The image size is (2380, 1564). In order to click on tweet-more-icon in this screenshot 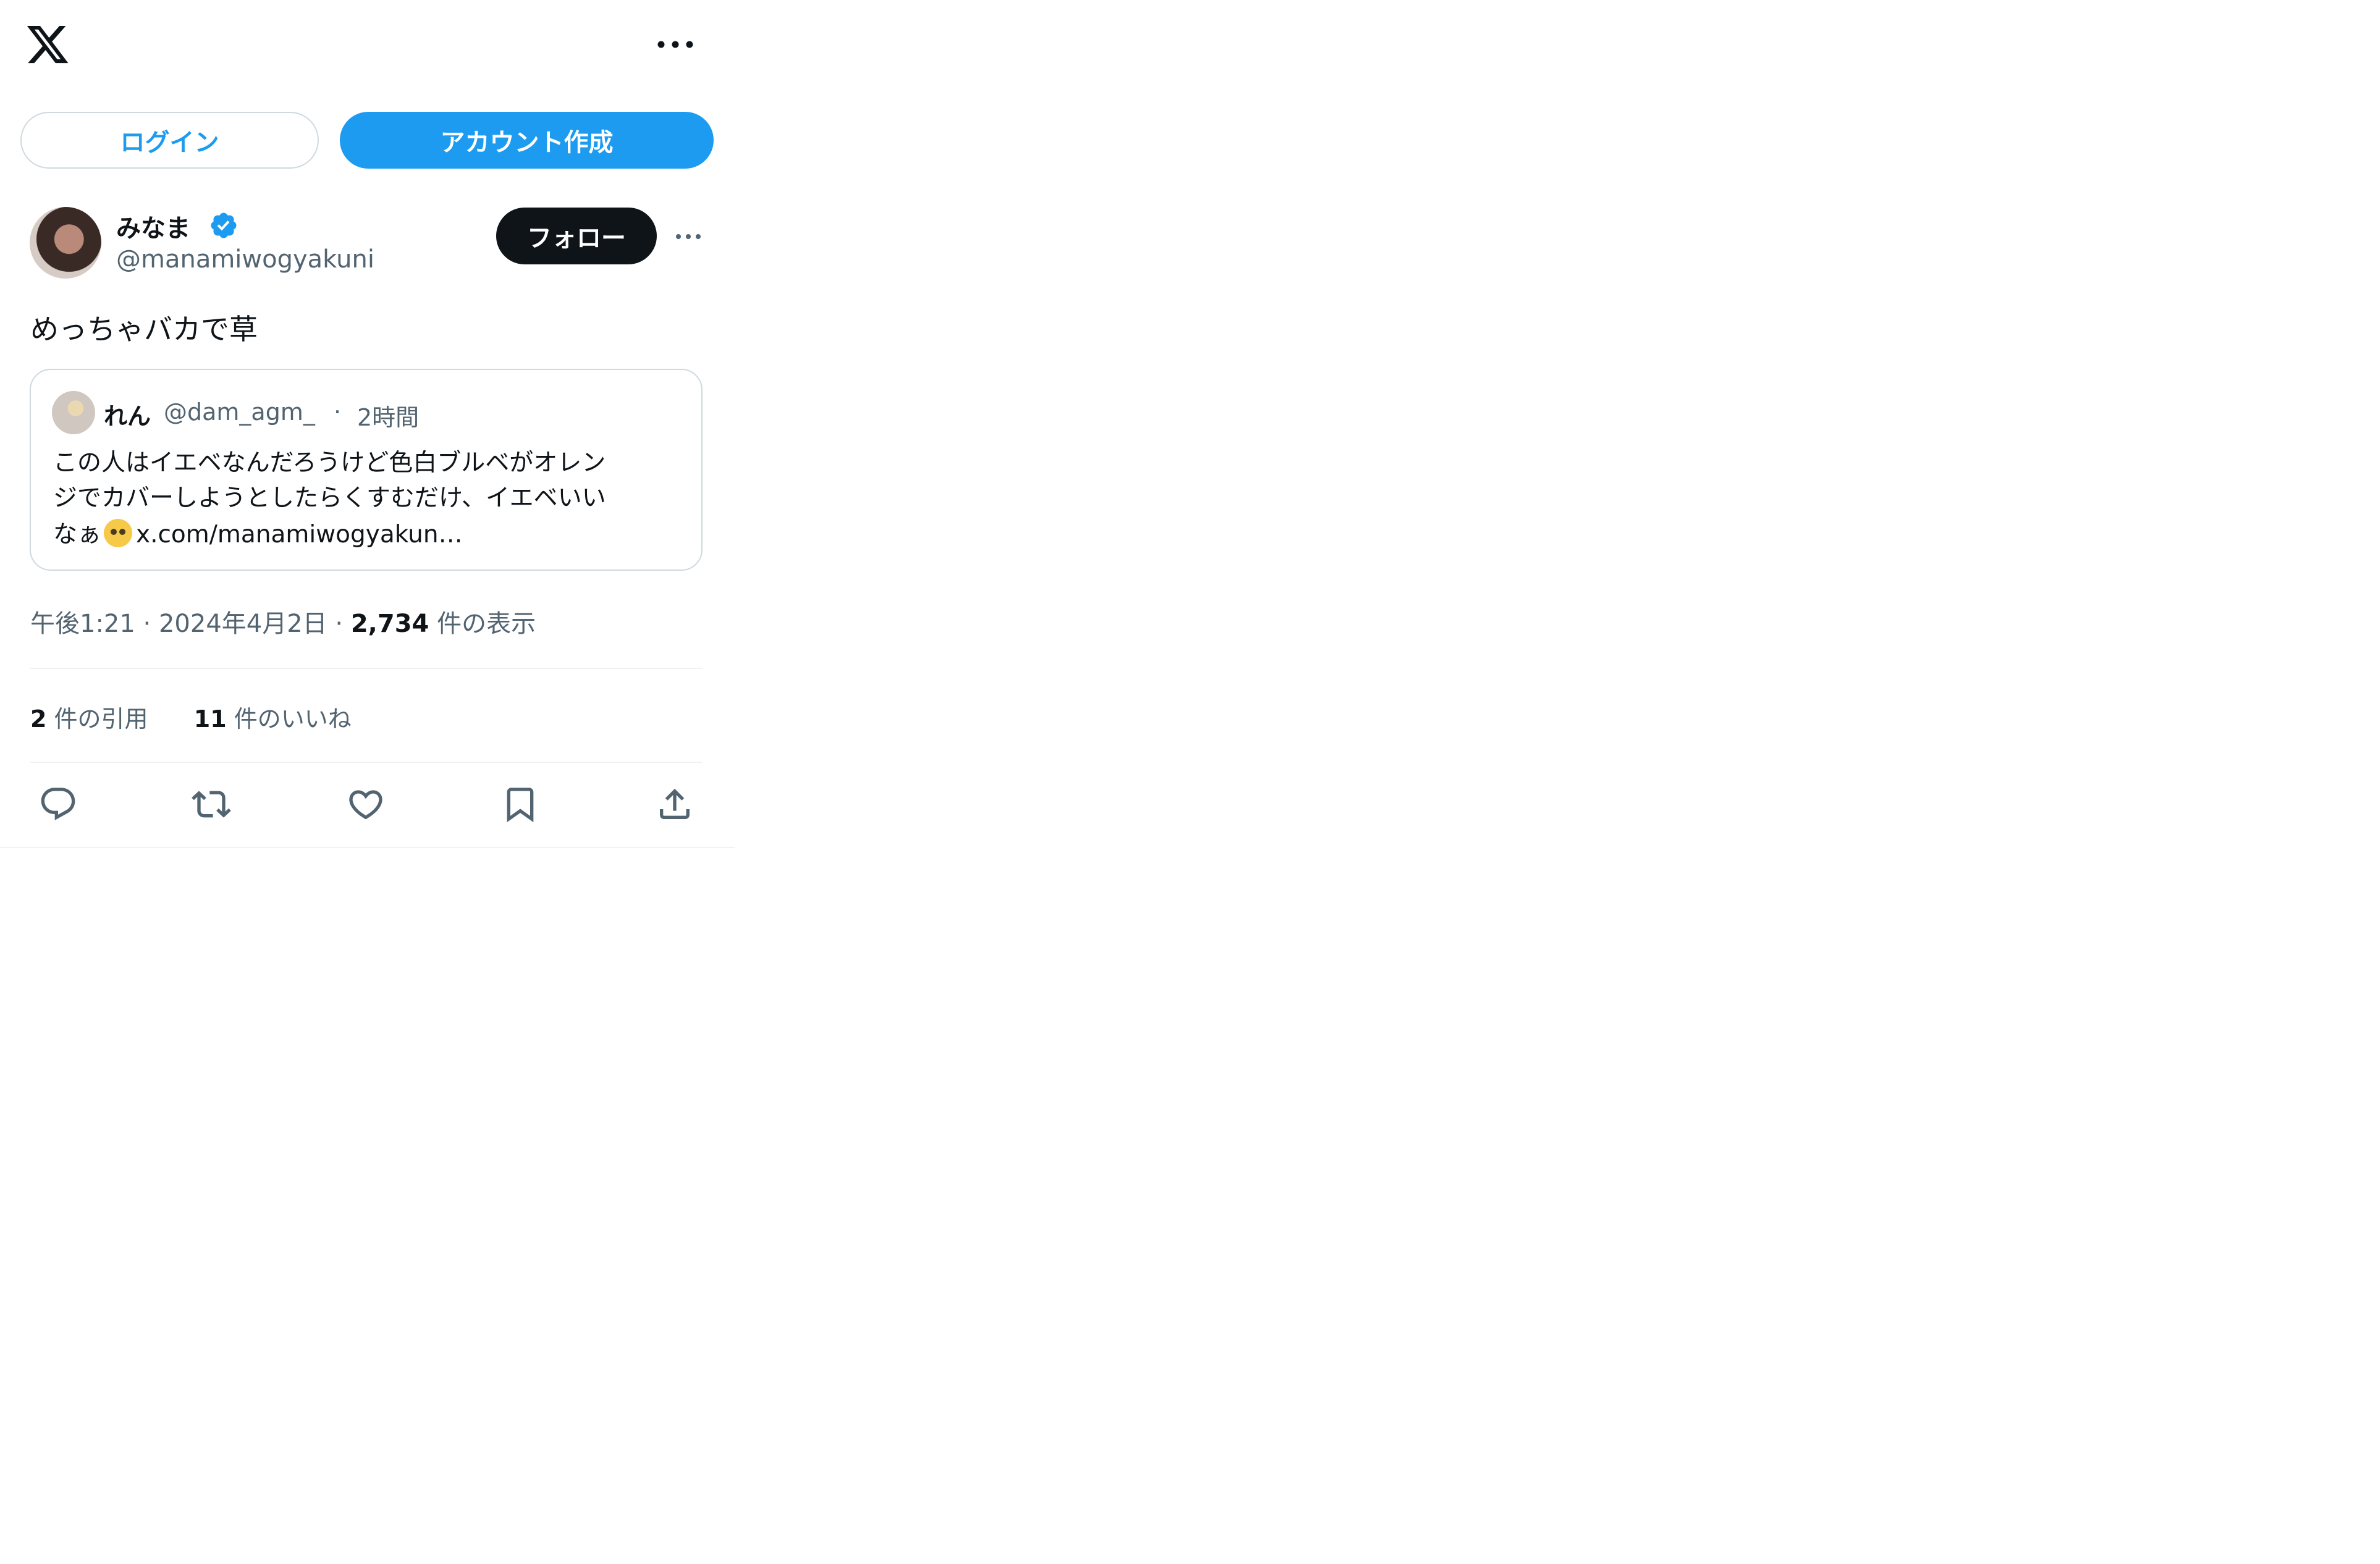, I will do `click(688, 237)`.